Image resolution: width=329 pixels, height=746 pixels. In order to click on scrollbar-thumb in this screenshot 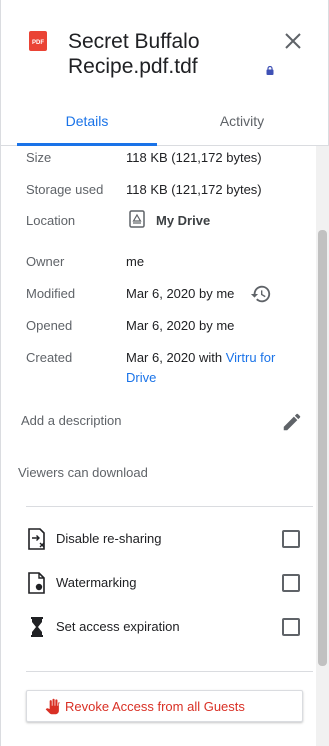, I will do `click(322, 448)`.